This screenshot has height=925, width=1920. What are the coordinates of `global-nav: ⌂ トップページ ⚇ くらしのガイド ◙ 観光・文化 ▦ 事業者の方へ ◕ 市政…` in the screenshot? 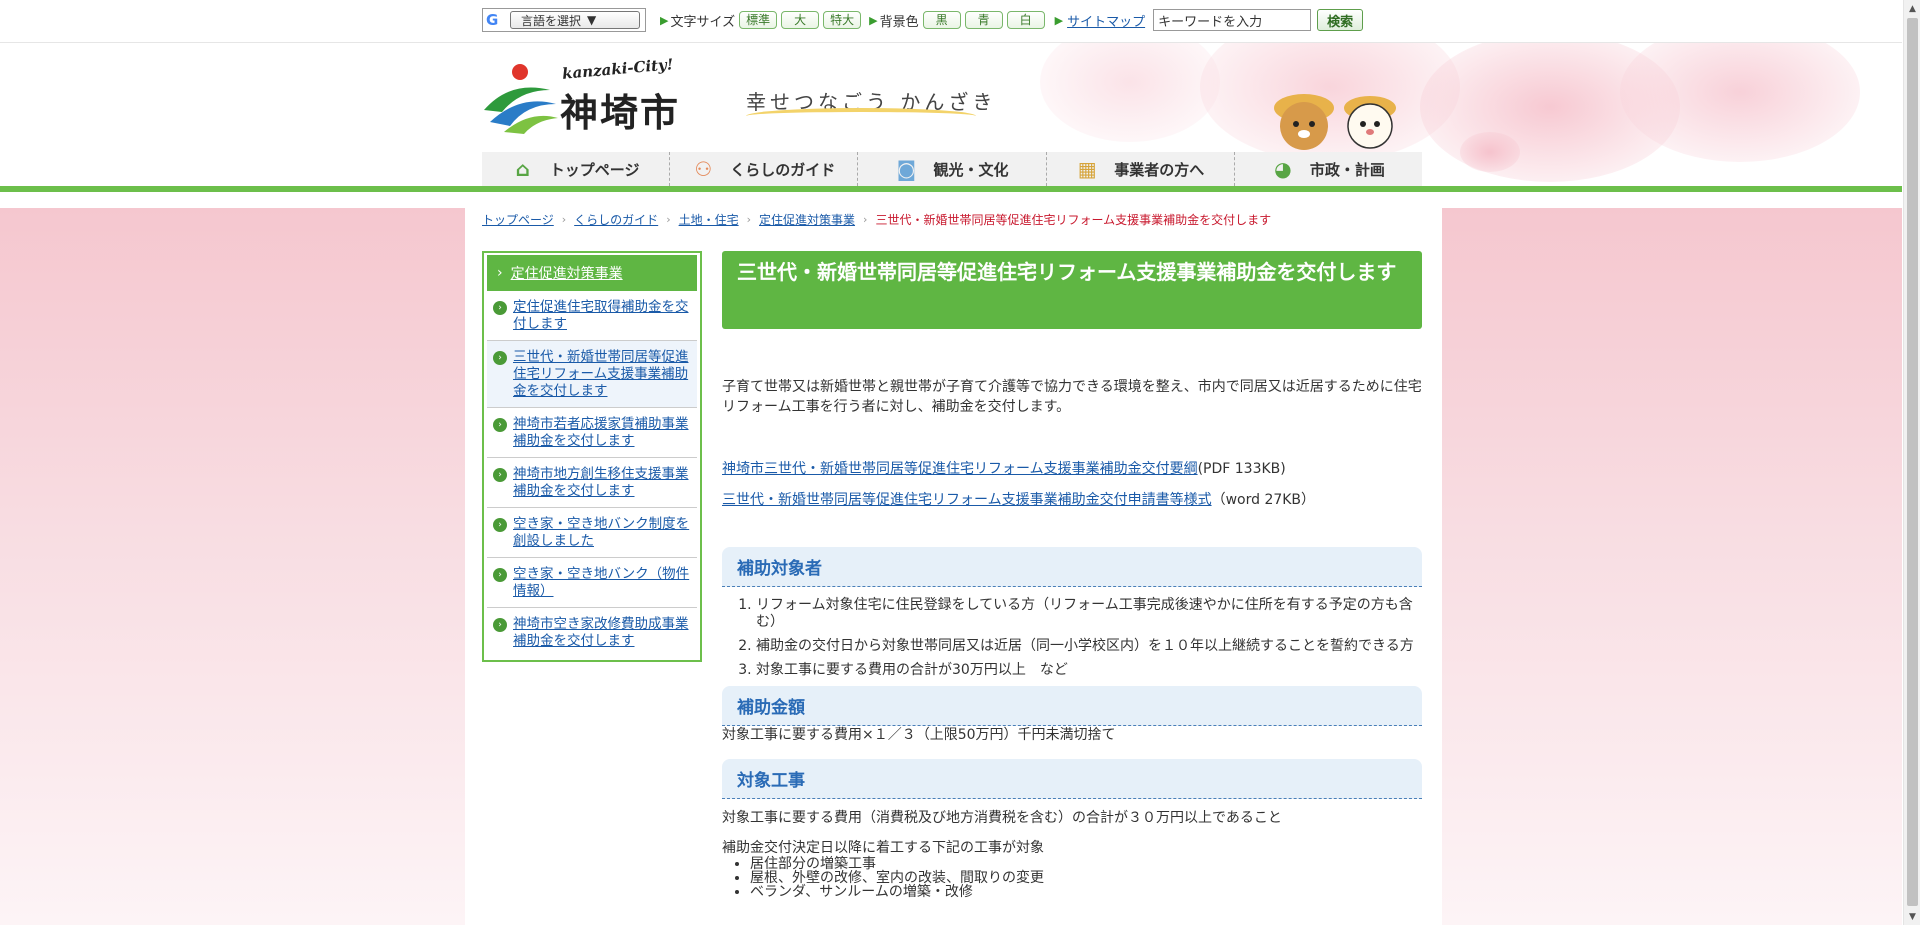 It's located at (952, 169).